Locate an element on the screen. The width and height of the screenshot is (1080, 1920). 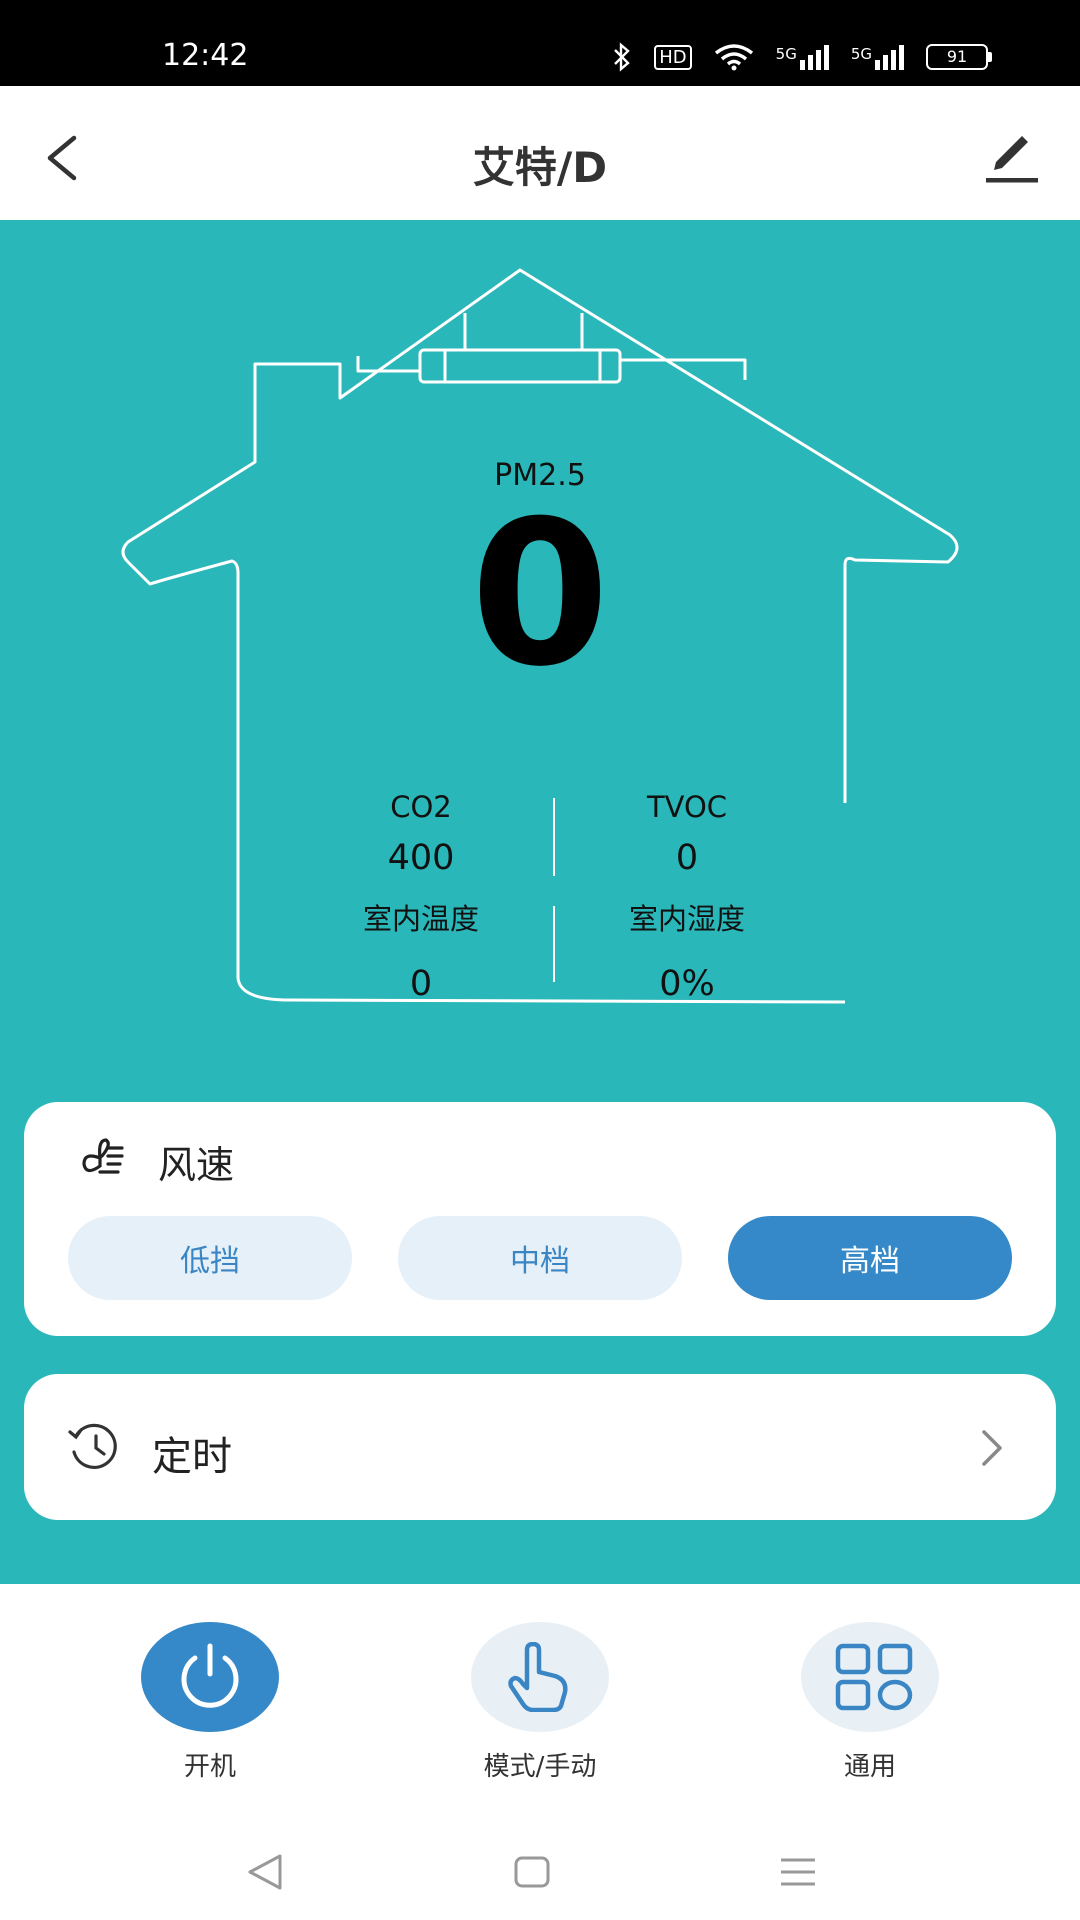
nav-general: 通用 is located at coordinates (870, 1702).